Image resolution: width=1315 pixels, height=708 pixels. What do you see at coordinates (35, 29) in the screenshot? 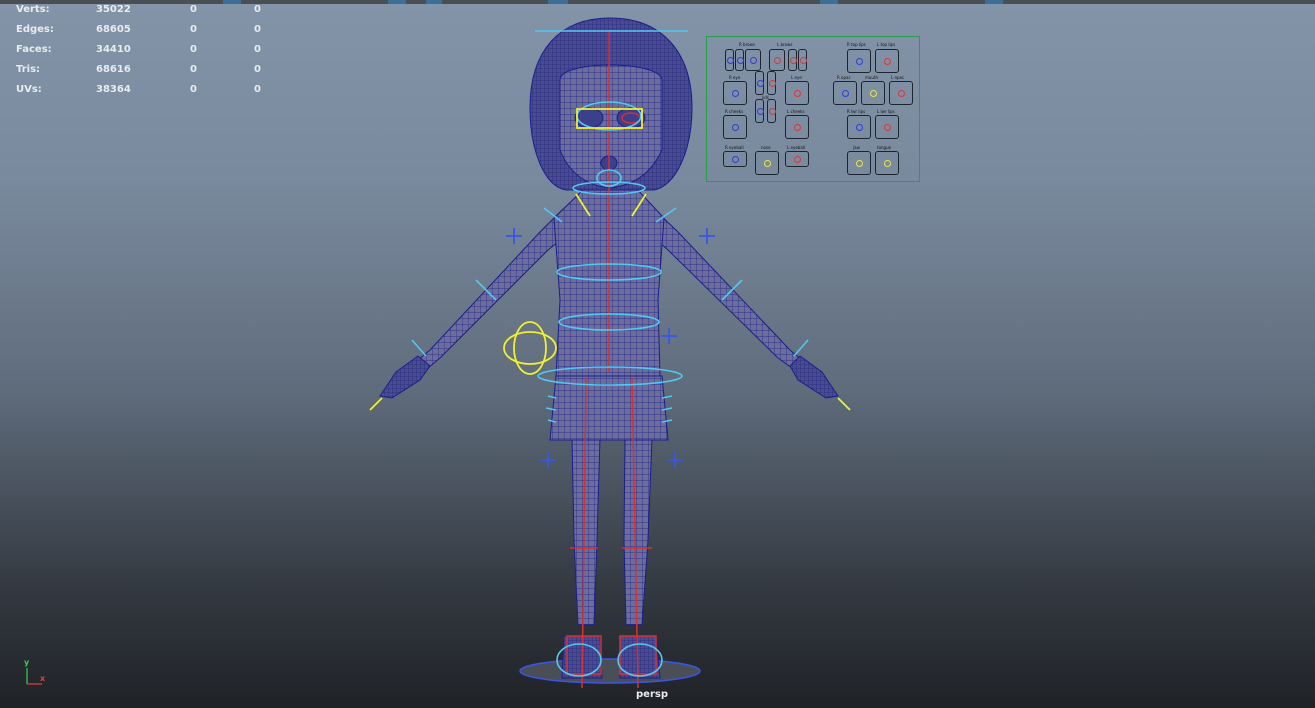
I see `hud-label: Edges:` at bounding box center [35, 29].